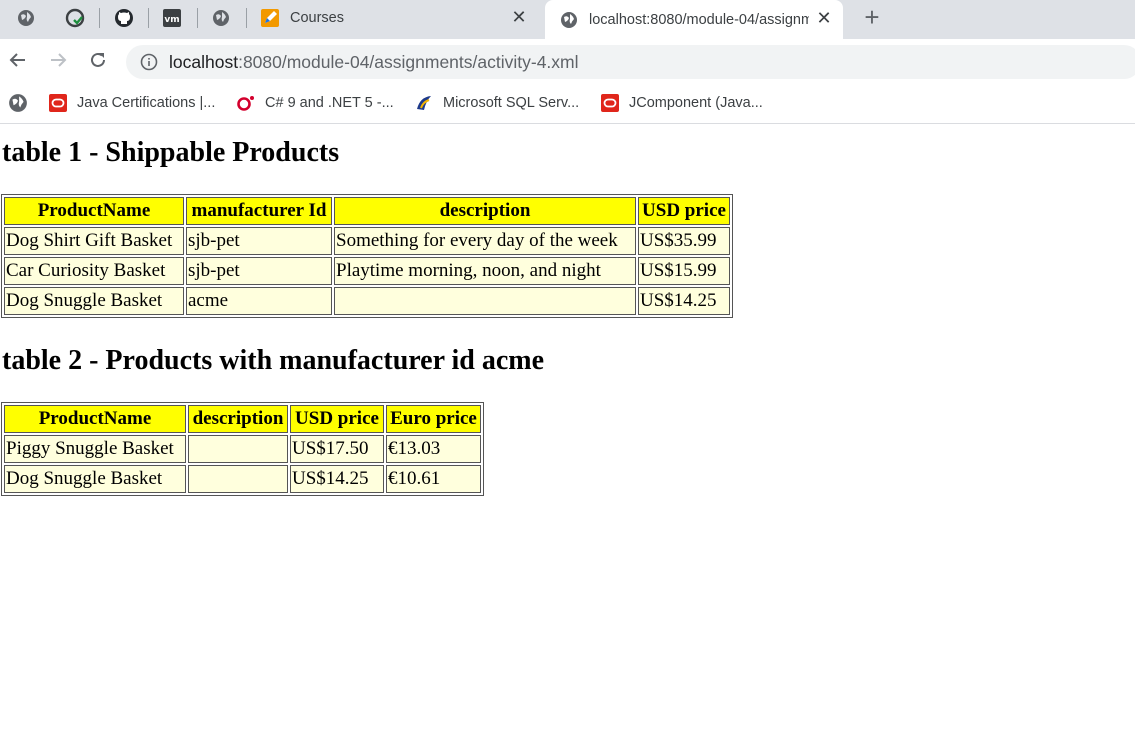  Describe the element at coordinates (95, 449) in the screenshot. I see `table-cell: Piggy Snuggle Basket` at that location.